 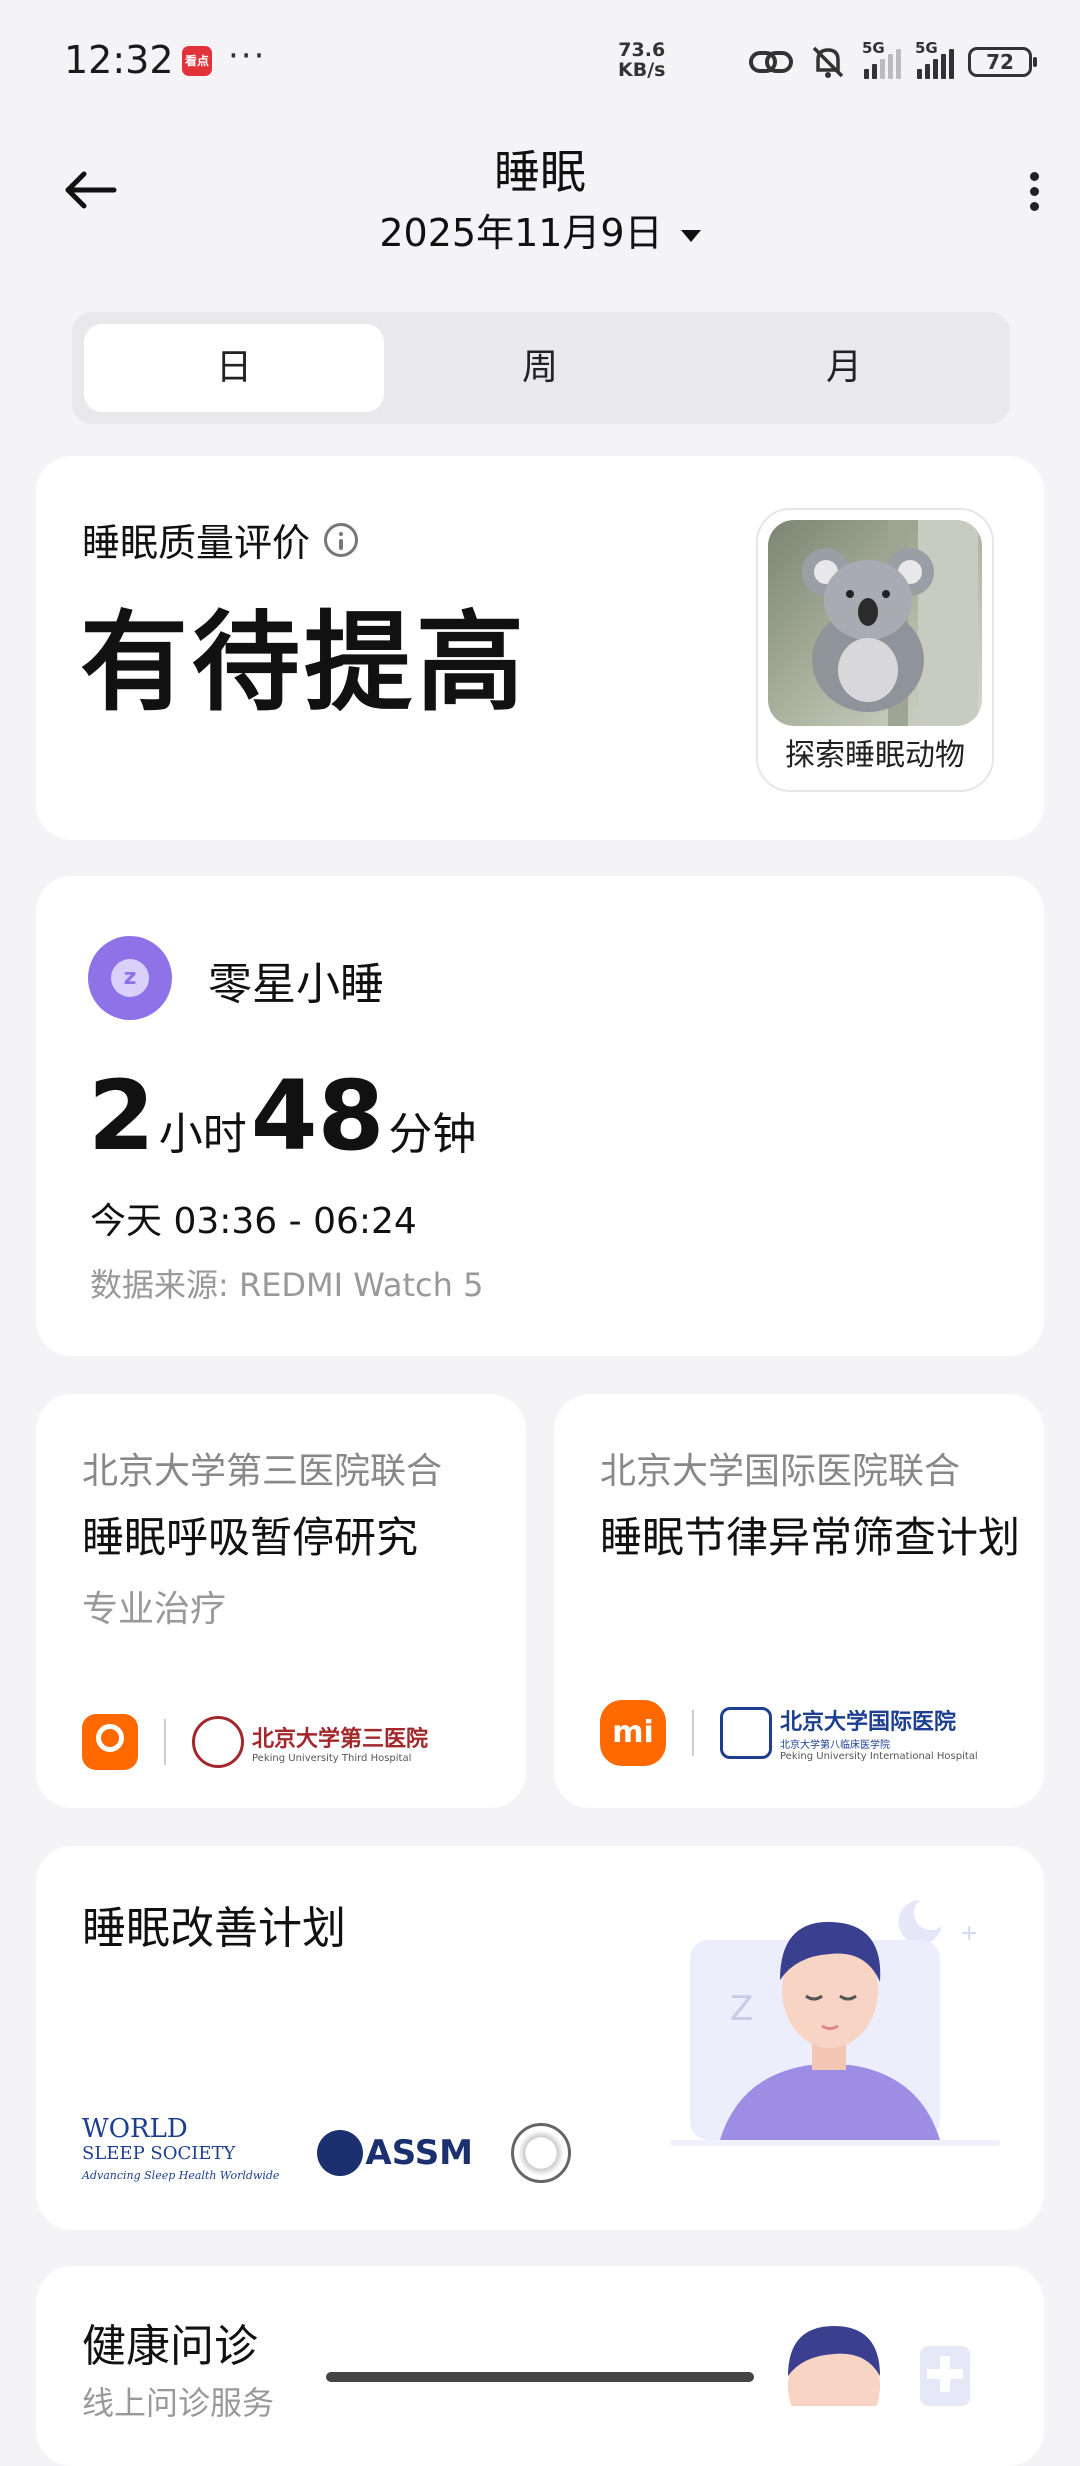 I want to click on svg-text: Z, so click(x=741, y=2009).